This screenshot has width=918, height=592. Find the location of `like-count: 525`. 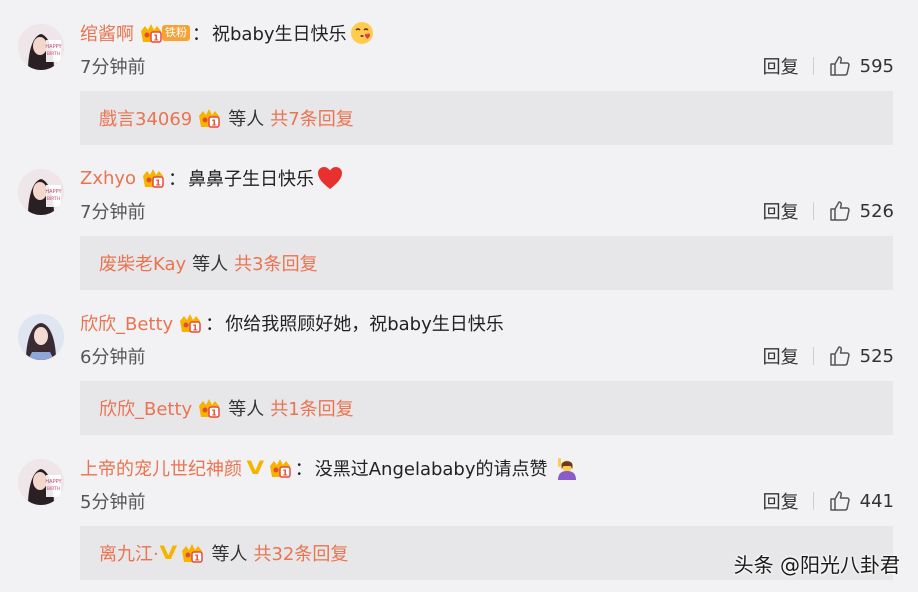

like-count: 525 is located at coordinates (876, 356).